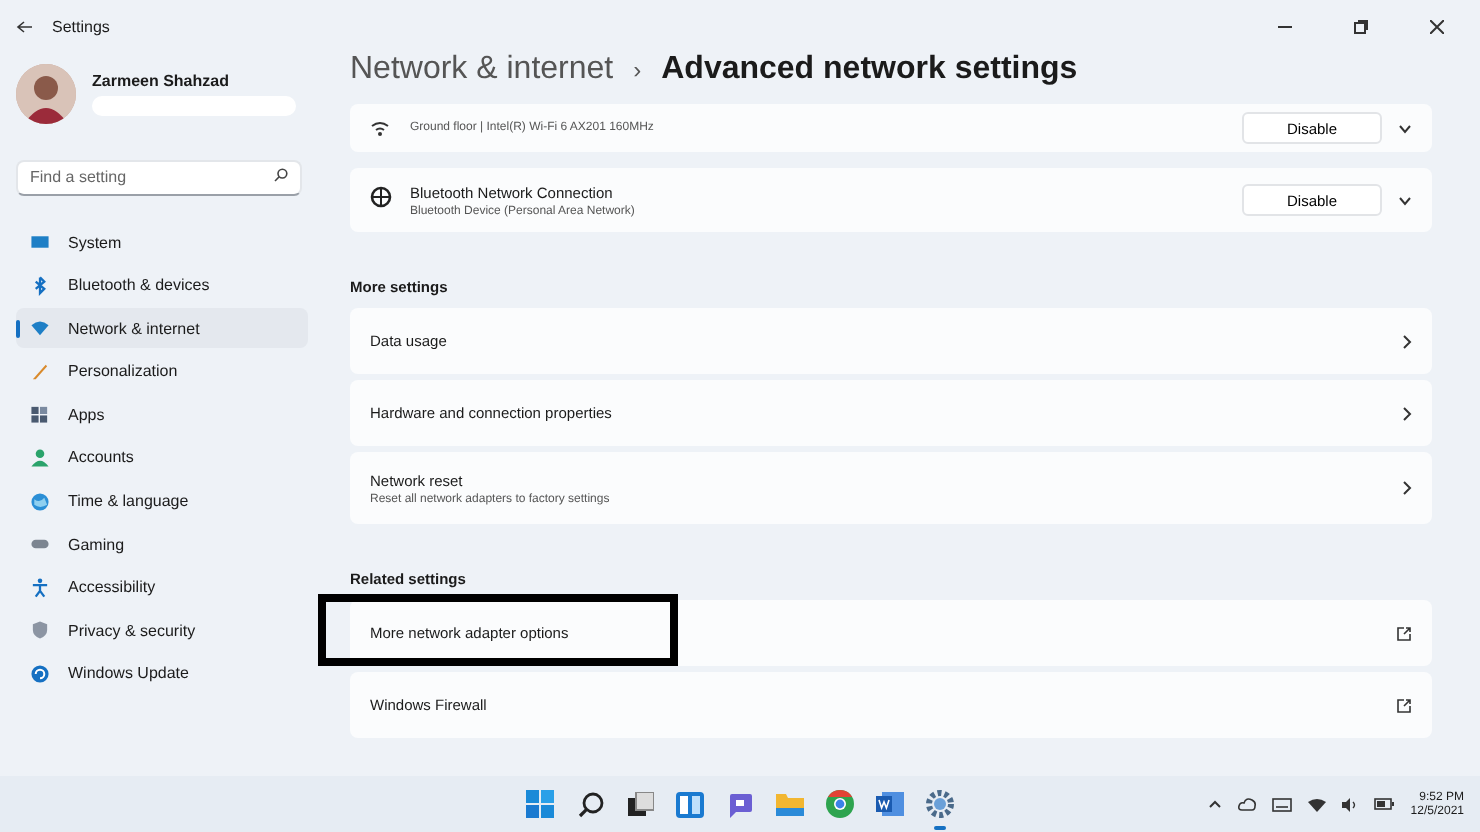  What do you see at coordinates (1384, 804) in the screenshot?
I see `battery-icon` at bounding box center [1384, 804].